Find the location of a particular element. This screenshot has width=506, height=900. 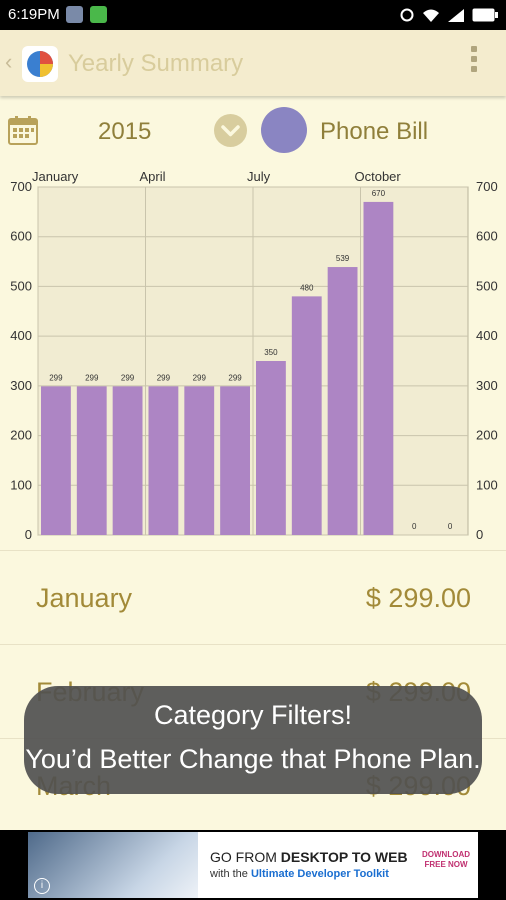

status-bar: 6:19PM is located at coordinates (253, 15).